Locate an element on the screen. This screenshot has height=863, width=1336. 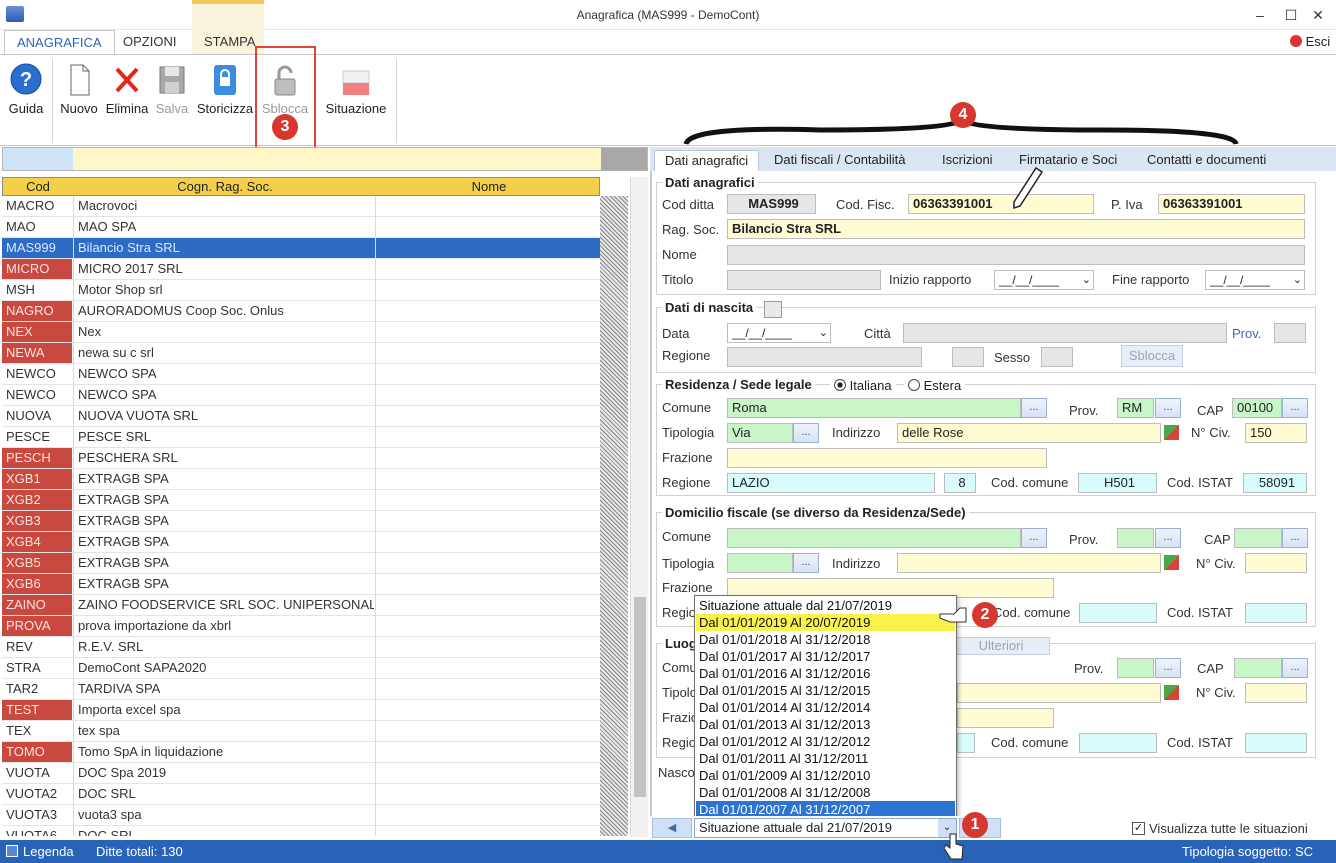
inizio-date: __/__/____ ⌄ is located at coordinates (1044, 280).